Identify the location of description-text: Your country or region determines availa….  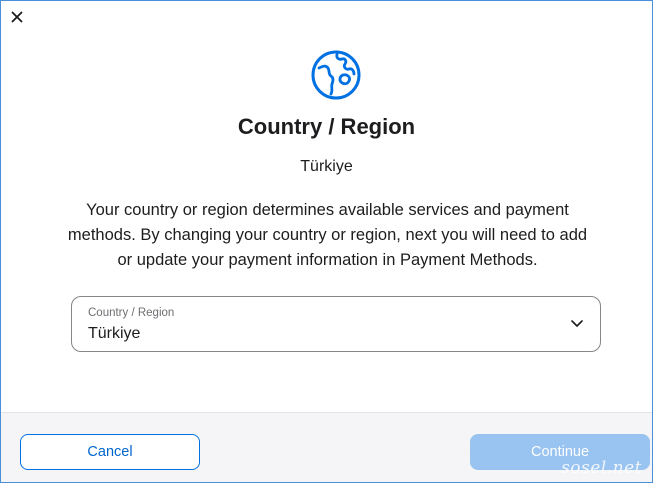
(327, 235).